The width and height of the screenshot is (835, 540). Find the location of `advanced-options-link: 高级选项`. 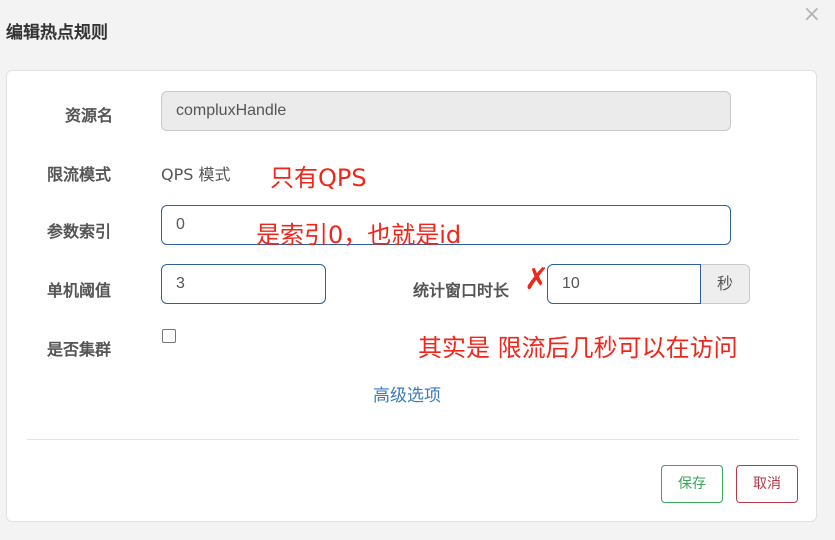

advanced-options-link: 高级选项 is located at coordinates (407, 393).